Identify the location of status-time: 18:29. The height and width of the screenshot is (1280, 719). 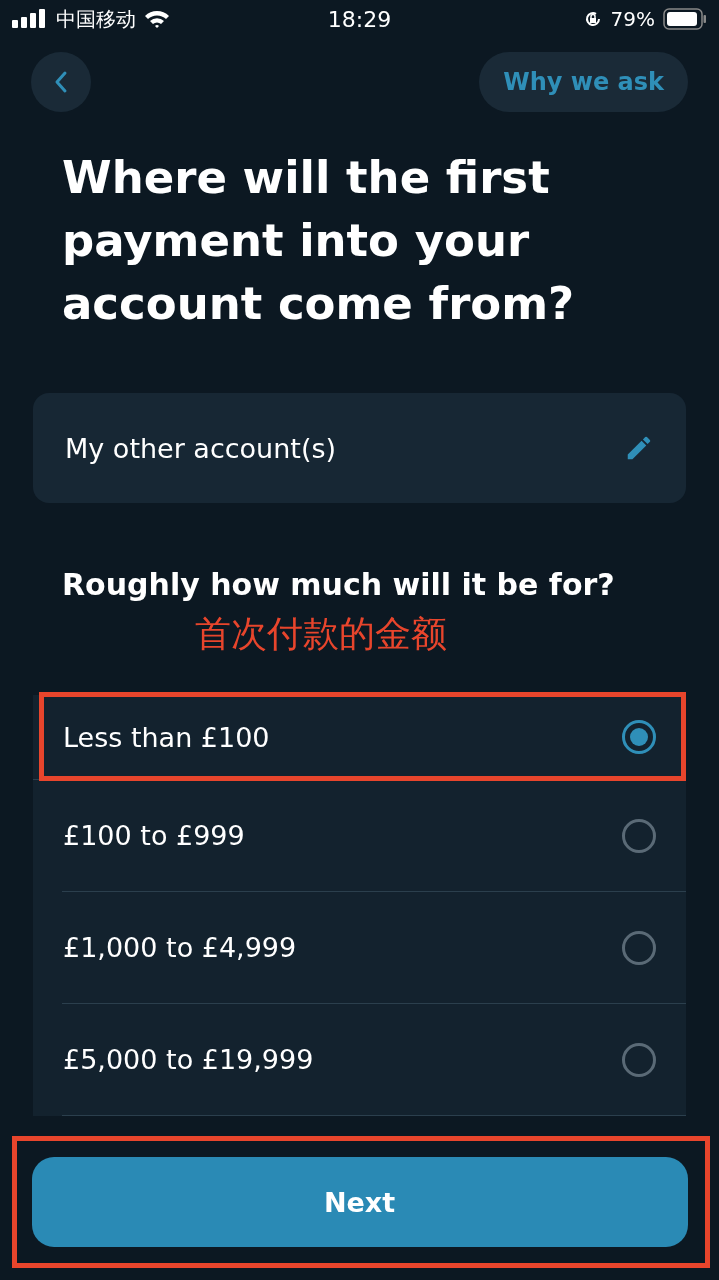
(359, 19).